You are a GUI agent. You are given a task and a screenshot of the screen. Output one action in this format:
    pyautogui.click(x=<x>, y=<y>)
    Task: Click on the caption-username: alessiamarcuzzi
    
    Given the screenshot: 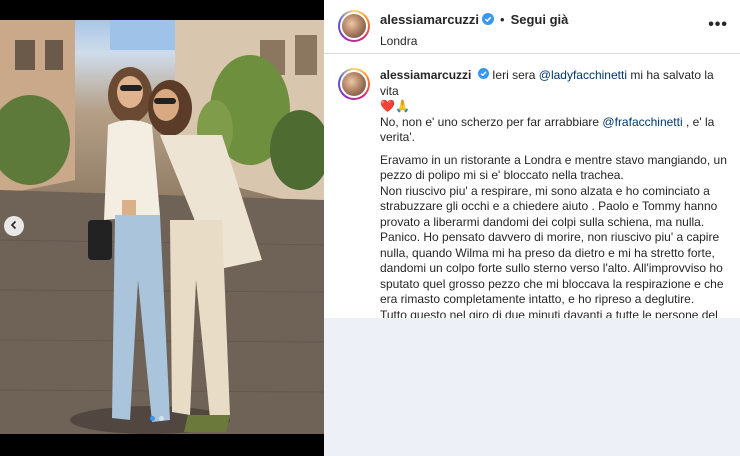 What is the action you would take?
    pyautogui.click(x=425, y=75)
    